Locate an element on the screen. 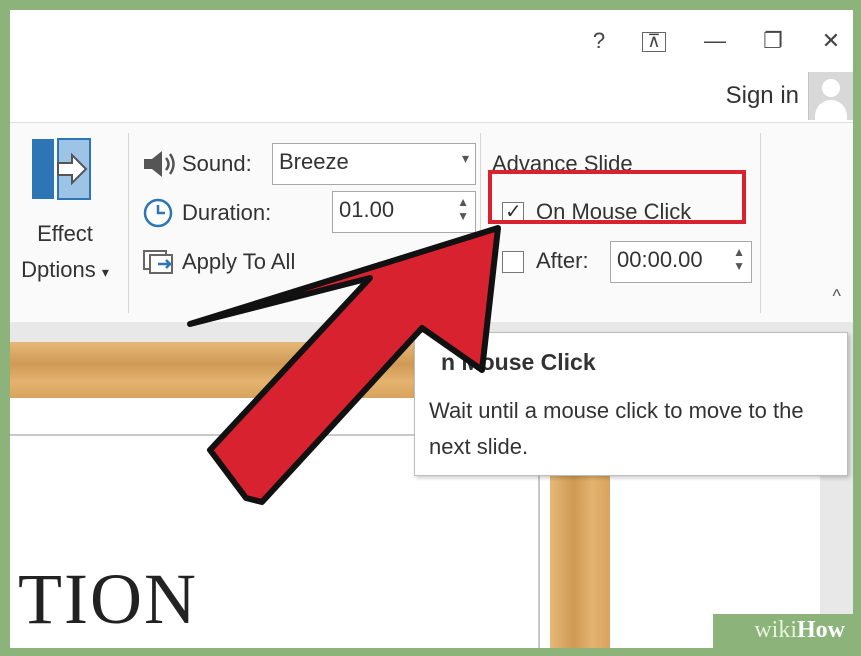 The height and width of the screenshot is (656, 861). watermark-prefix: wiki is located at coordinates (775, 630).